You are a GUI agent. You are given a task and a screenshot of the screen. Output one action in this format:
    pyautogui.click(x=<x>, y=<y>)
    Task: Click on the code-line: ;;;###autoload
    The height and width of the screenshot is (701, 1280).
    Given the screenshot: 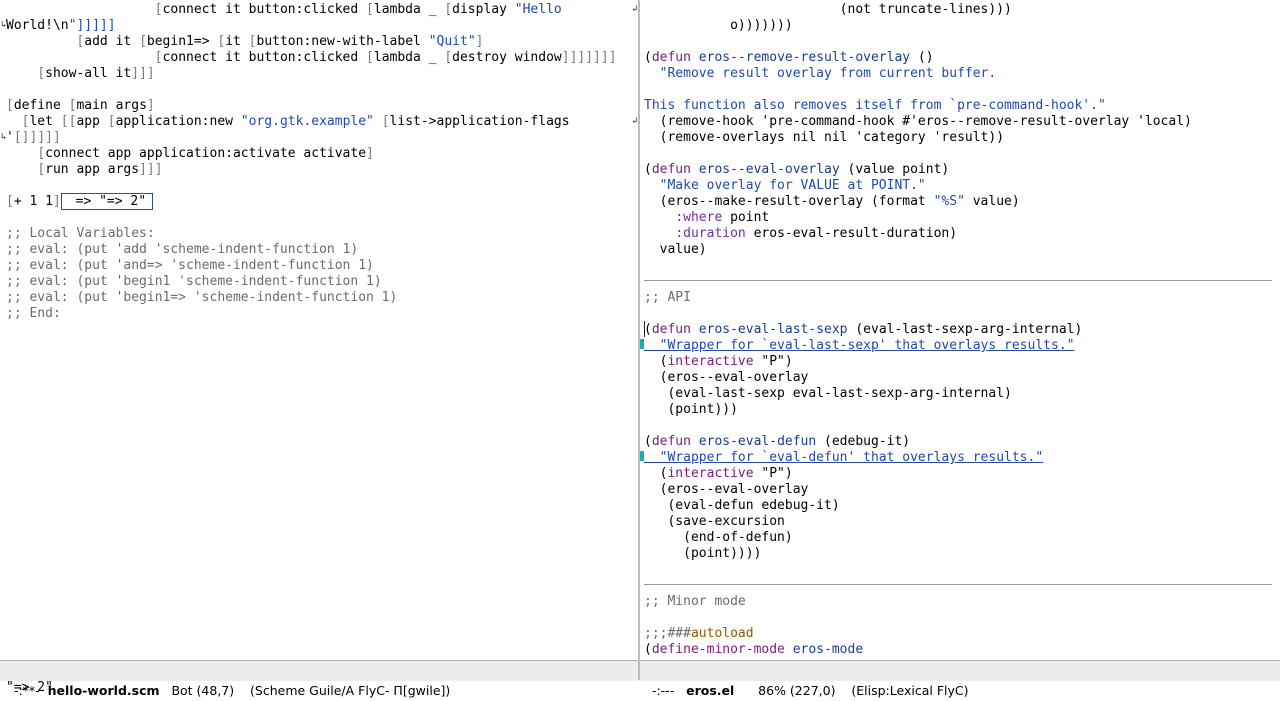 What is the action you would take?
    pyautogui.click(x=699, y=634)
    